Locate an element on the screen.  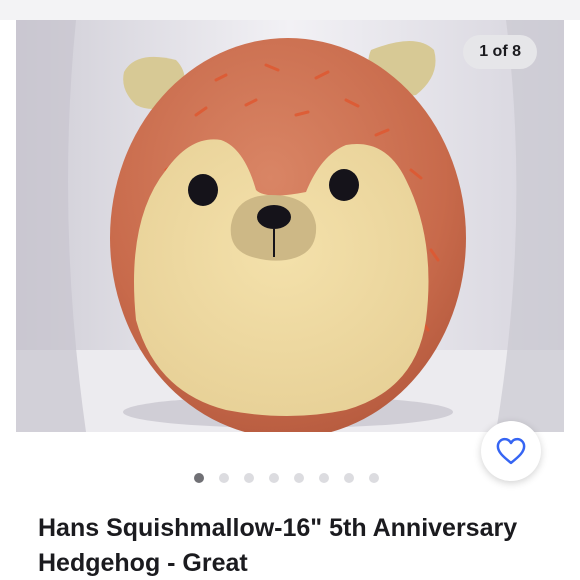
favorite-button is located at coordinates (511, 451).